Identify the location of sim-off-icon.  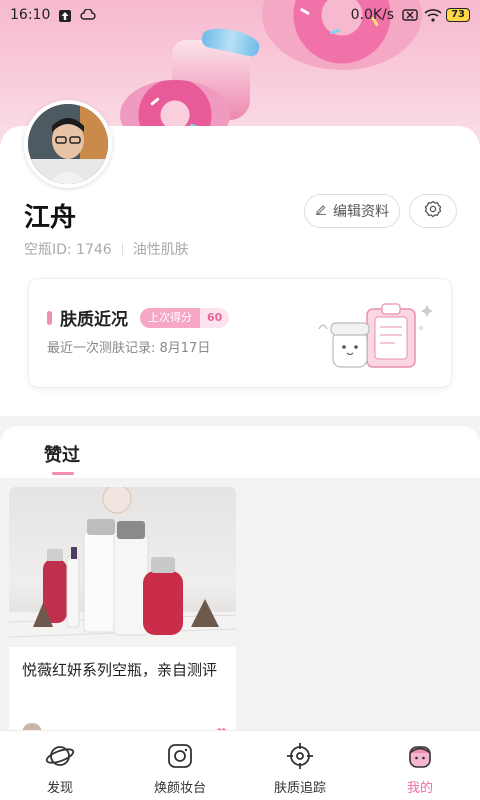
(410, 15).